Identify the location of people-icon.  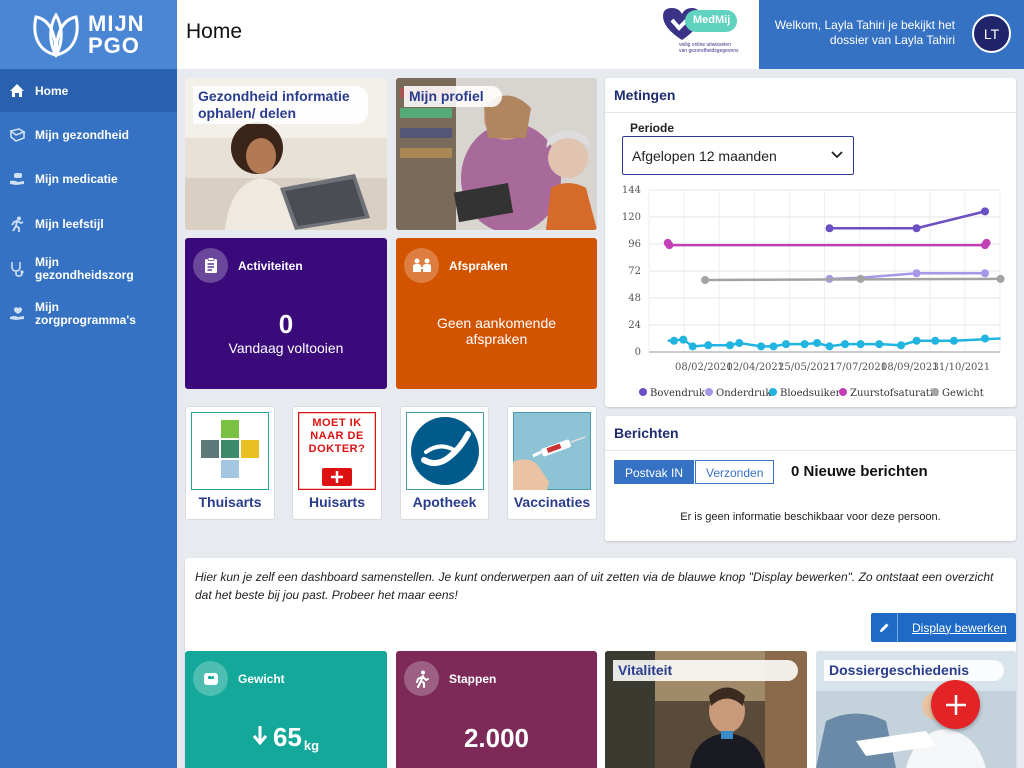
(421, 265).